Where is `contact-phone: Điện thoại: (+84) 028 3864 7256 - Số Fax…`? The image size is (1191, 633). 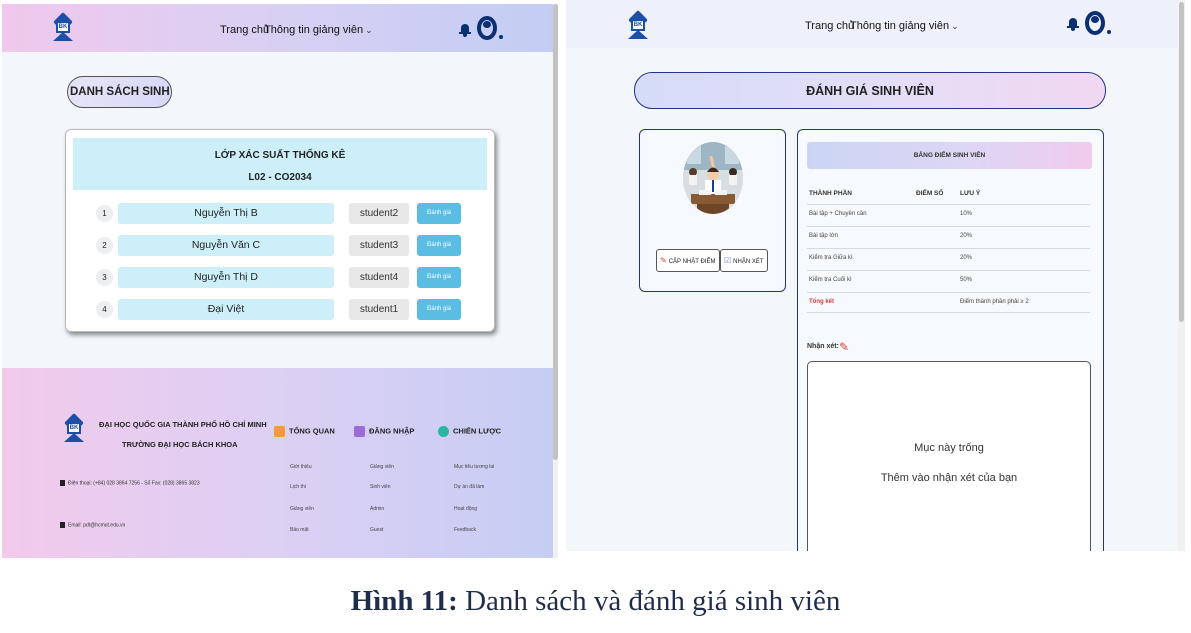
contact-phone: Điện thoại: (+84) 028 3864 7256 - Số Fax… is located at coordinates (130, 483).